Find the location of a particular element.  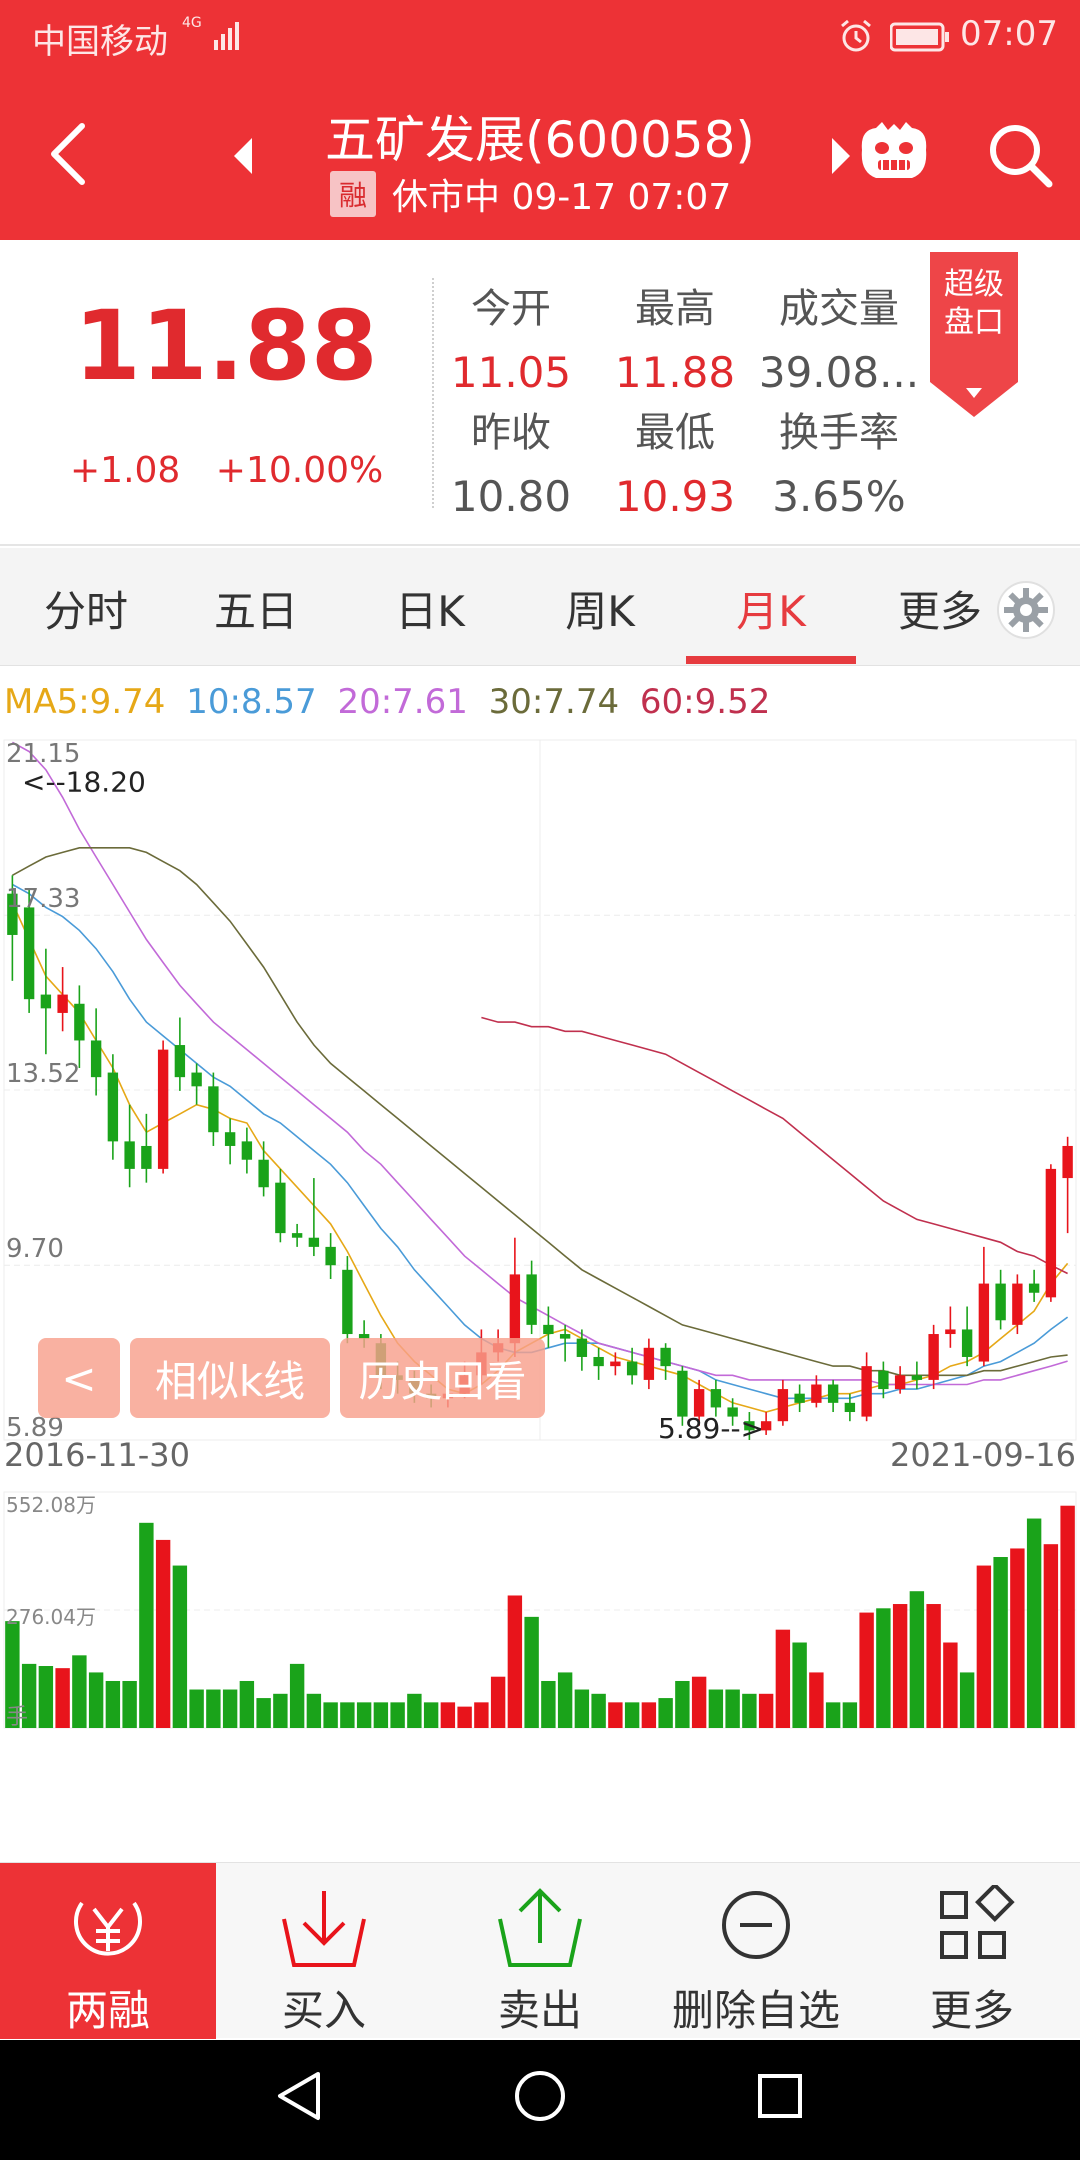

gear-icon is located at coordinates (1026, 610).